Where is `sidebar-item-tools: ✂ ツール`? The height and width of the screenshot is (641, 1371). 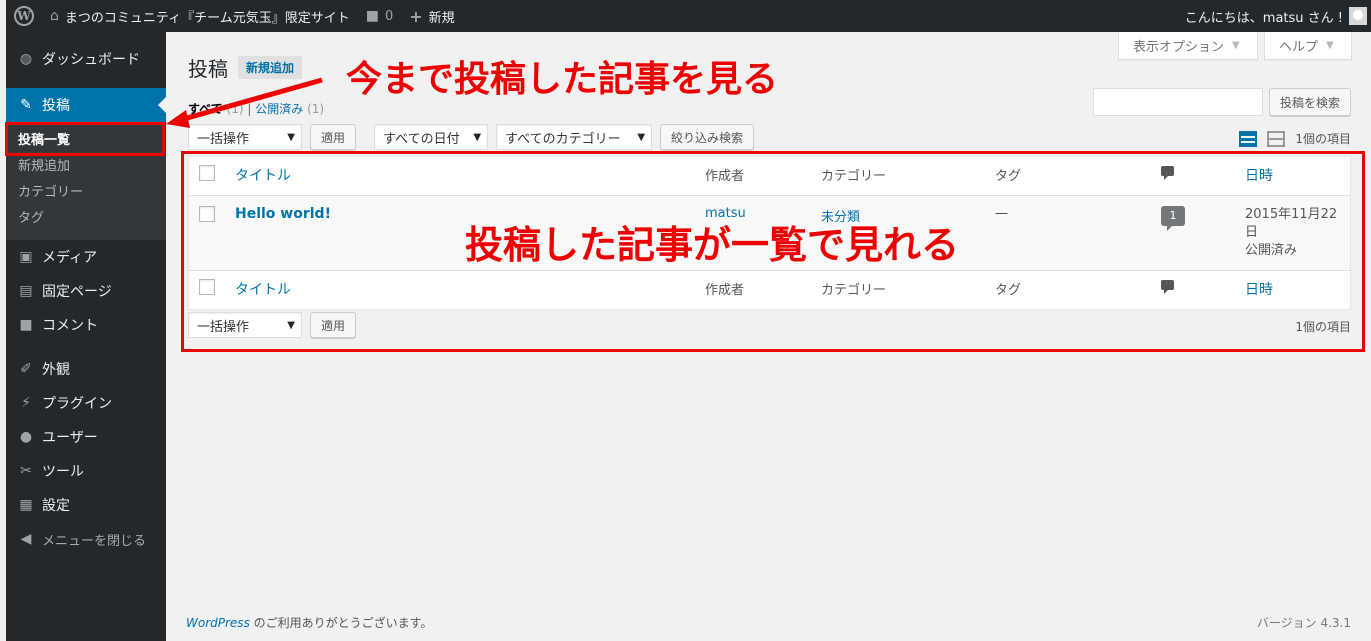 sidebar-item-tools: ✂ ツール is located at coordinates (86, 471).